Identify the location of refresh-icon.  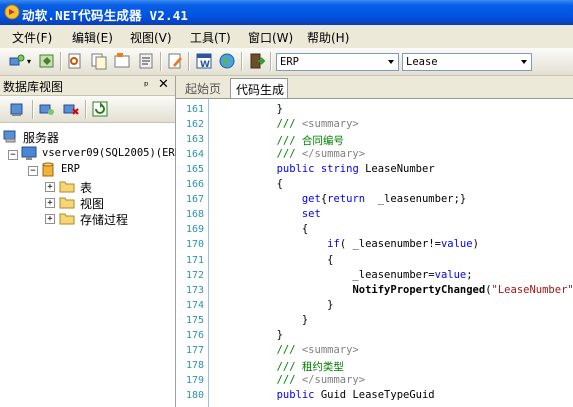
(100, 109).